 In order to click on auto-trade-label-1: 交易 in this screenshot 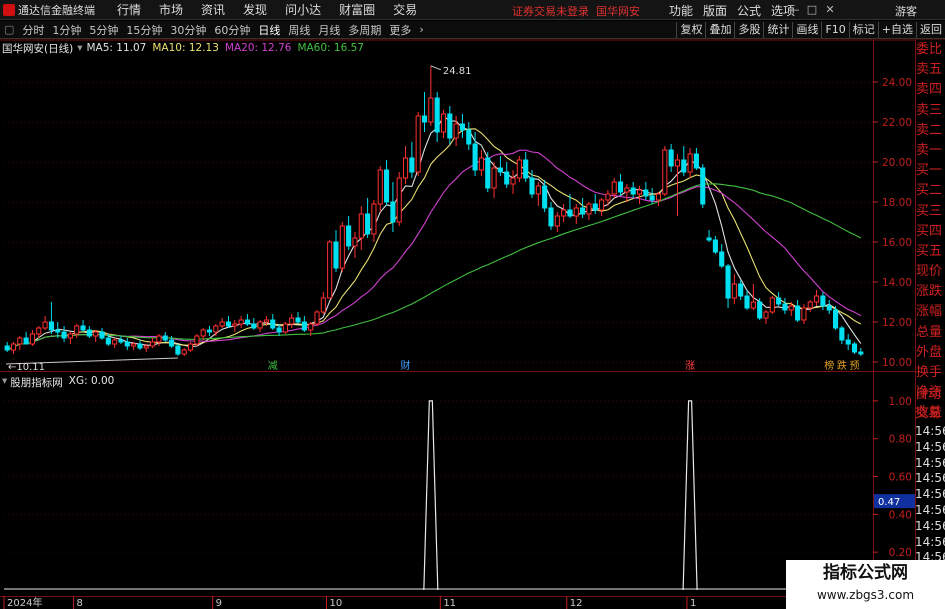, I will do `click(930, 413)`.